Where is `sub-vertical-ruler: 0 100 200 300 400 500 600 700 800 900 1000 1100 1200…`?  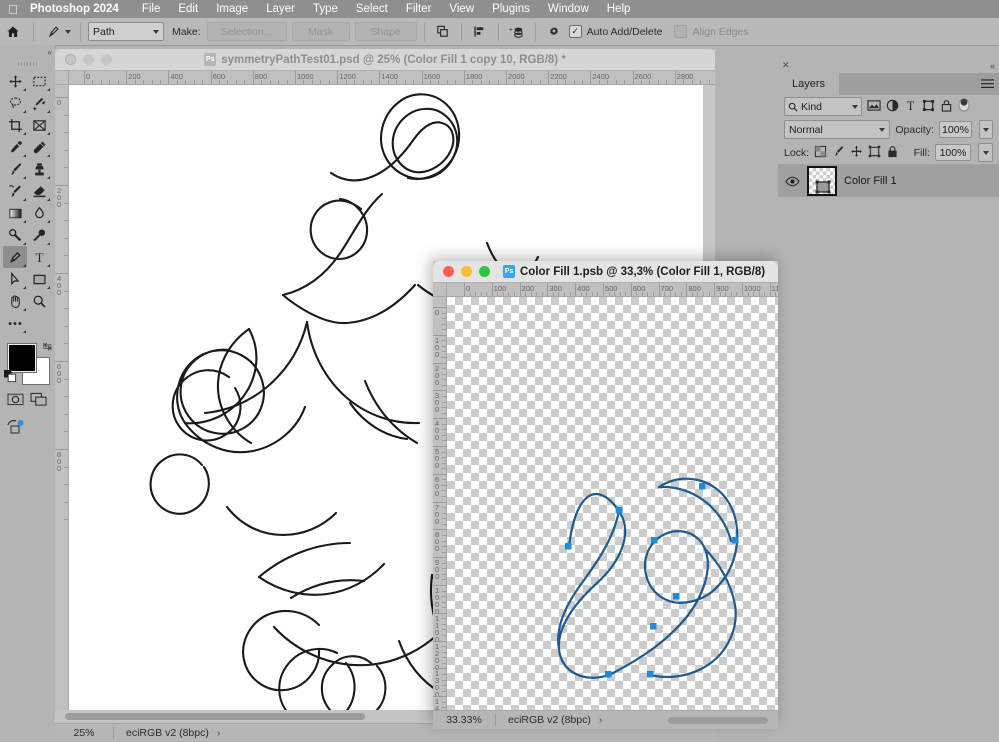
sub-vertical-ruler: 0 100 200 300 400 500 600 700 800 900 1000 1100 1200… is located at coordinates (440, 503).